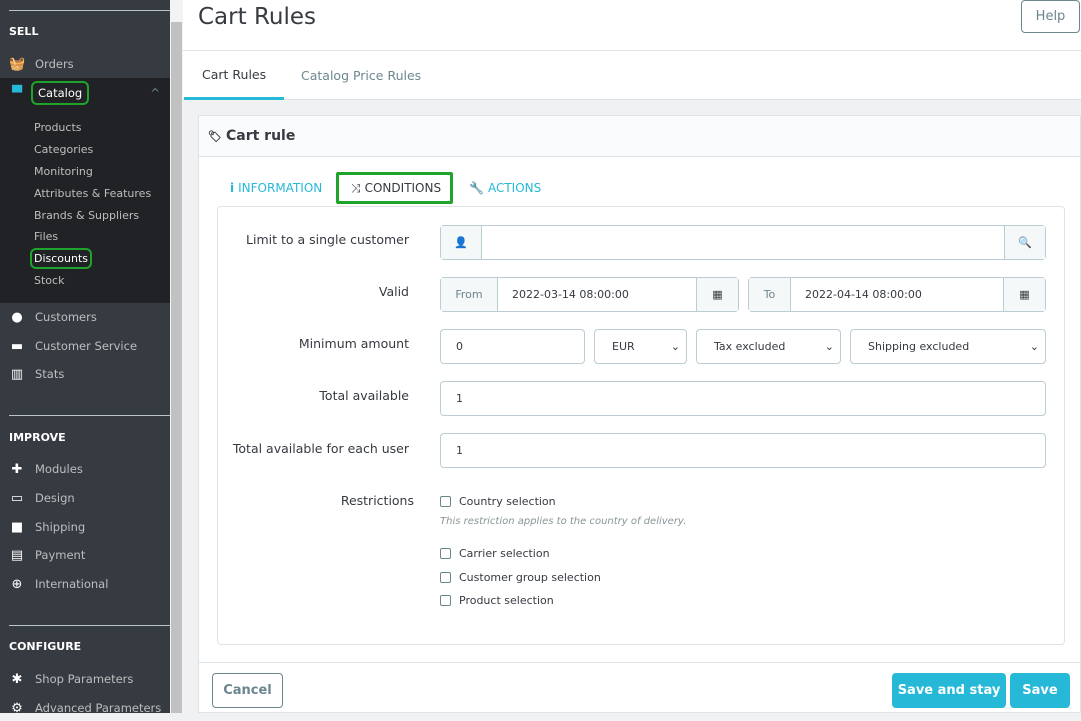 The width and height of the screenshot is (1081, 721). I want to click on sidebar-item-files: Files, so click(46, 236).